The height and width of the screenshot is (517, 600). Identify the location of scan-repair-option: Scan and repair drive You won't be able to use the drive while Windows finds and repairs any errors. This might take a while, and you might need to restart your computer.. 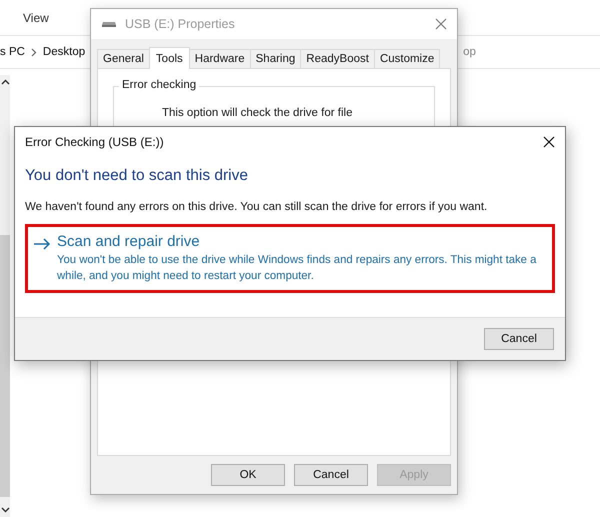
(290, 258).